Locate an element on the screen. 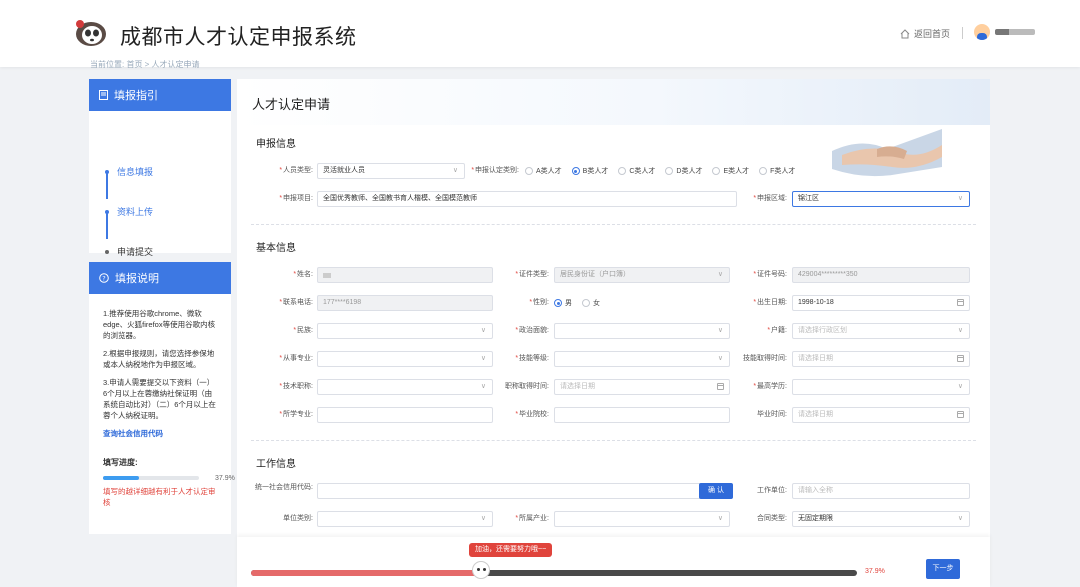 This screenshot has height=587, width=1080. skill-level-select: ∨ is located at coordinates (642, 359).